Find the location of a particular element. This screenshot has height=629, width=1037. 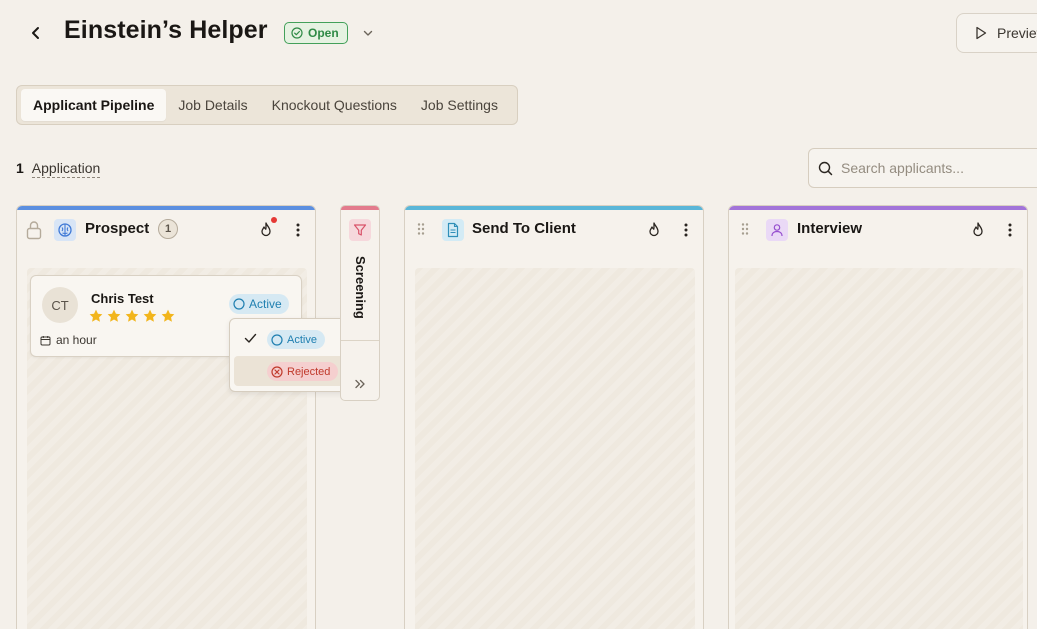

lock-icon is located at coordinates (34, 230).